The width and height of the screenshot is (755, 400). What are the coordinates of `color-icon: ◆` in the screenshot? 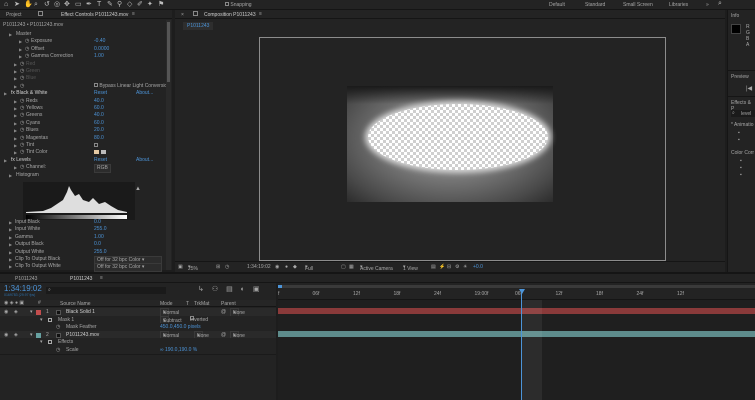 It's located at (295, 267).